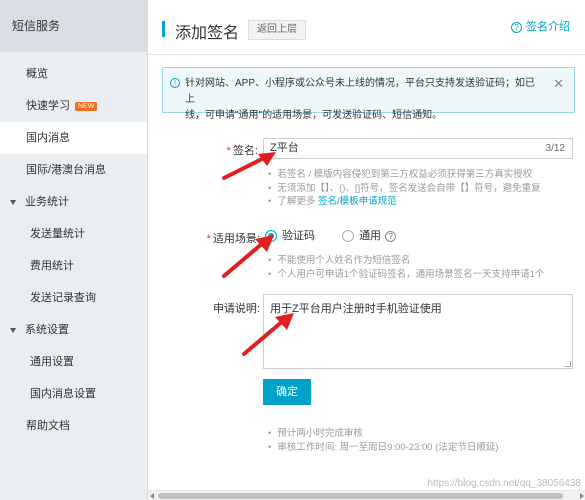  I want to click on back-button: 返回上层, so click(277, 30).